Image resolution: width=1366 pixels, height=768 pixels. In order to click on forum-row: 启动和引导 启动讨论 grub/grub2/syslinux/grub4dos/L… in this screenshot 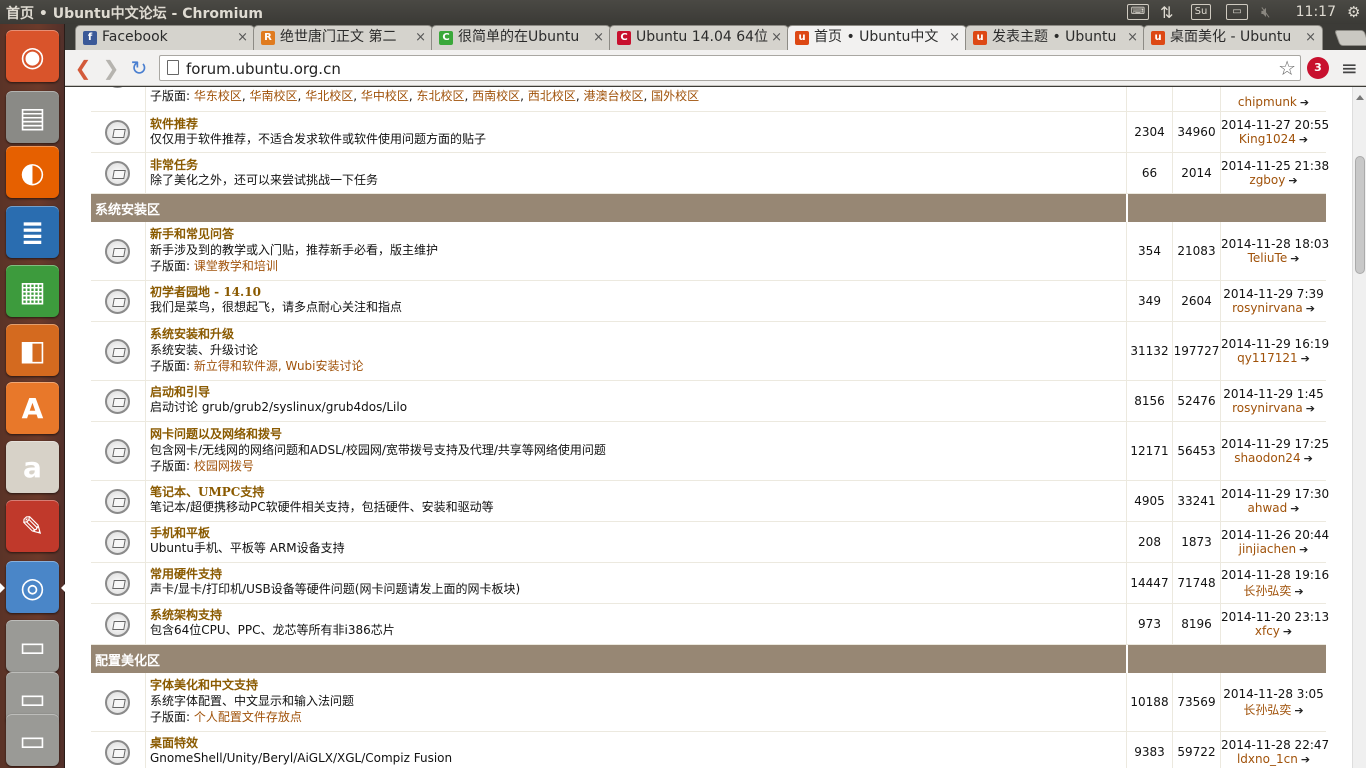, I will do `click(708, 401)`.